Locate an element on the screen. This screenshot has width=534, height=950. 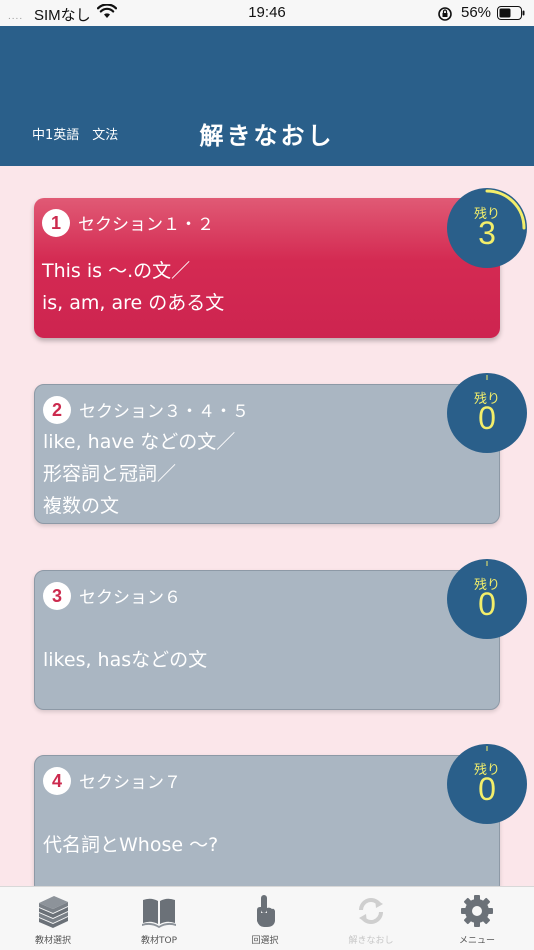
section-label: セクション７ is located at coordinates (130, 783).